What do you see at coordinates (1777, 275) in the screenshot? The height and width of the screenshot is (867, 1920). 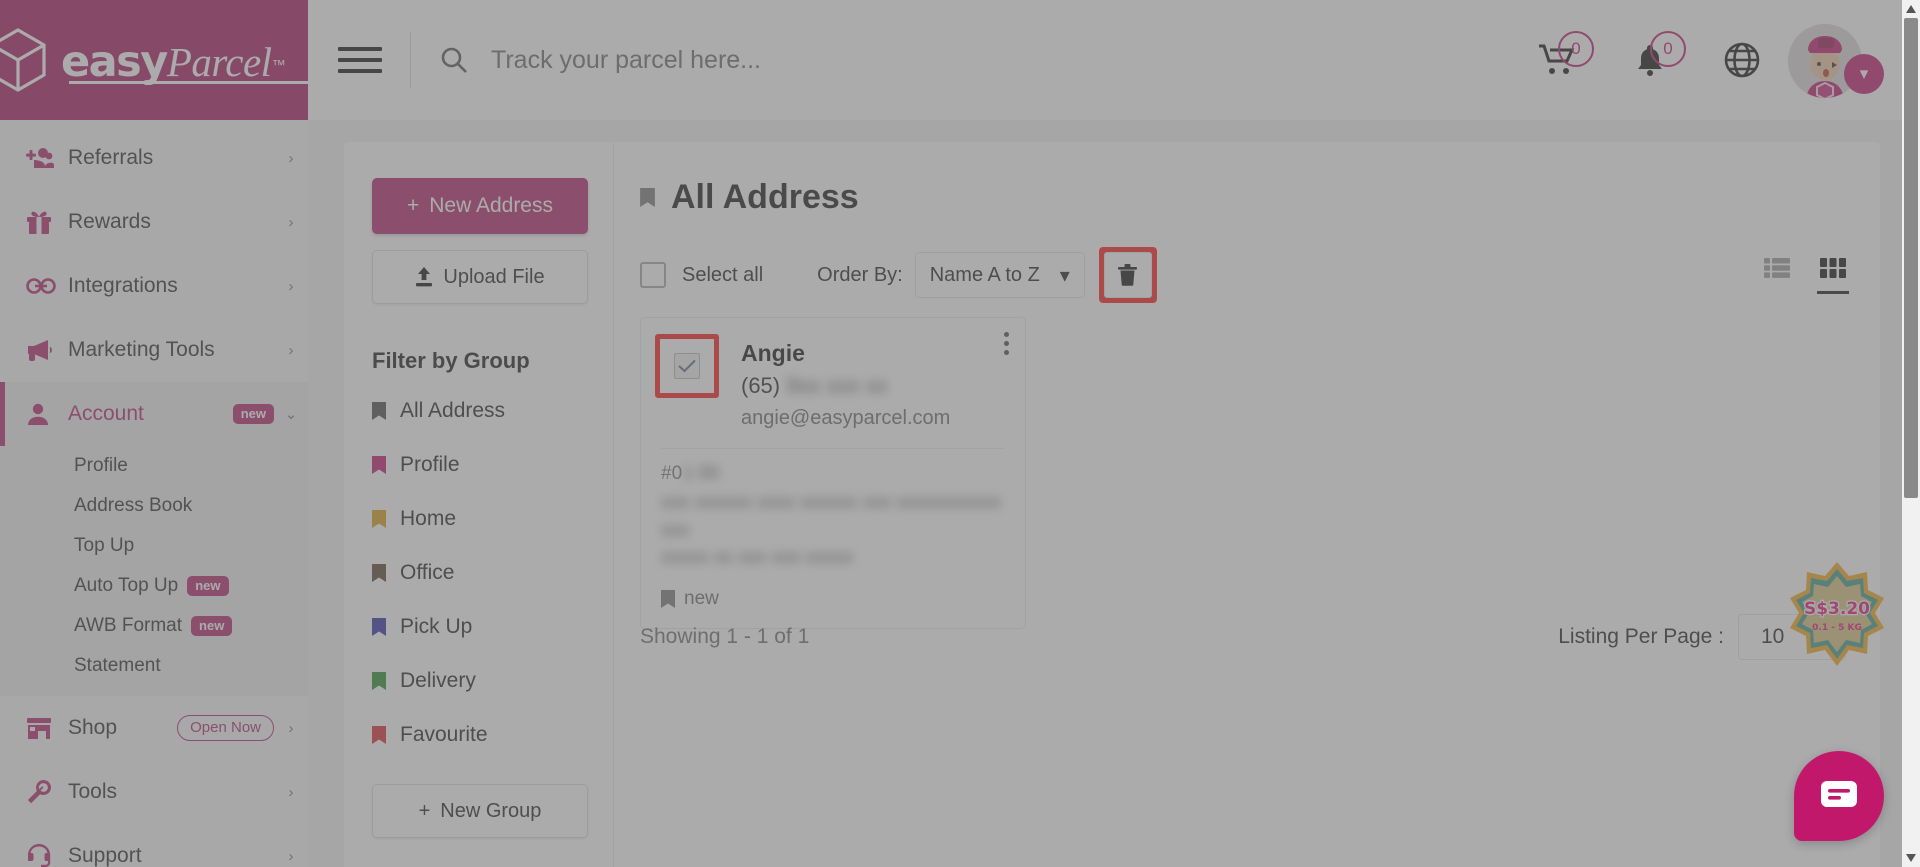 I see `list-view-icon` at bounding box center [1777, 275].